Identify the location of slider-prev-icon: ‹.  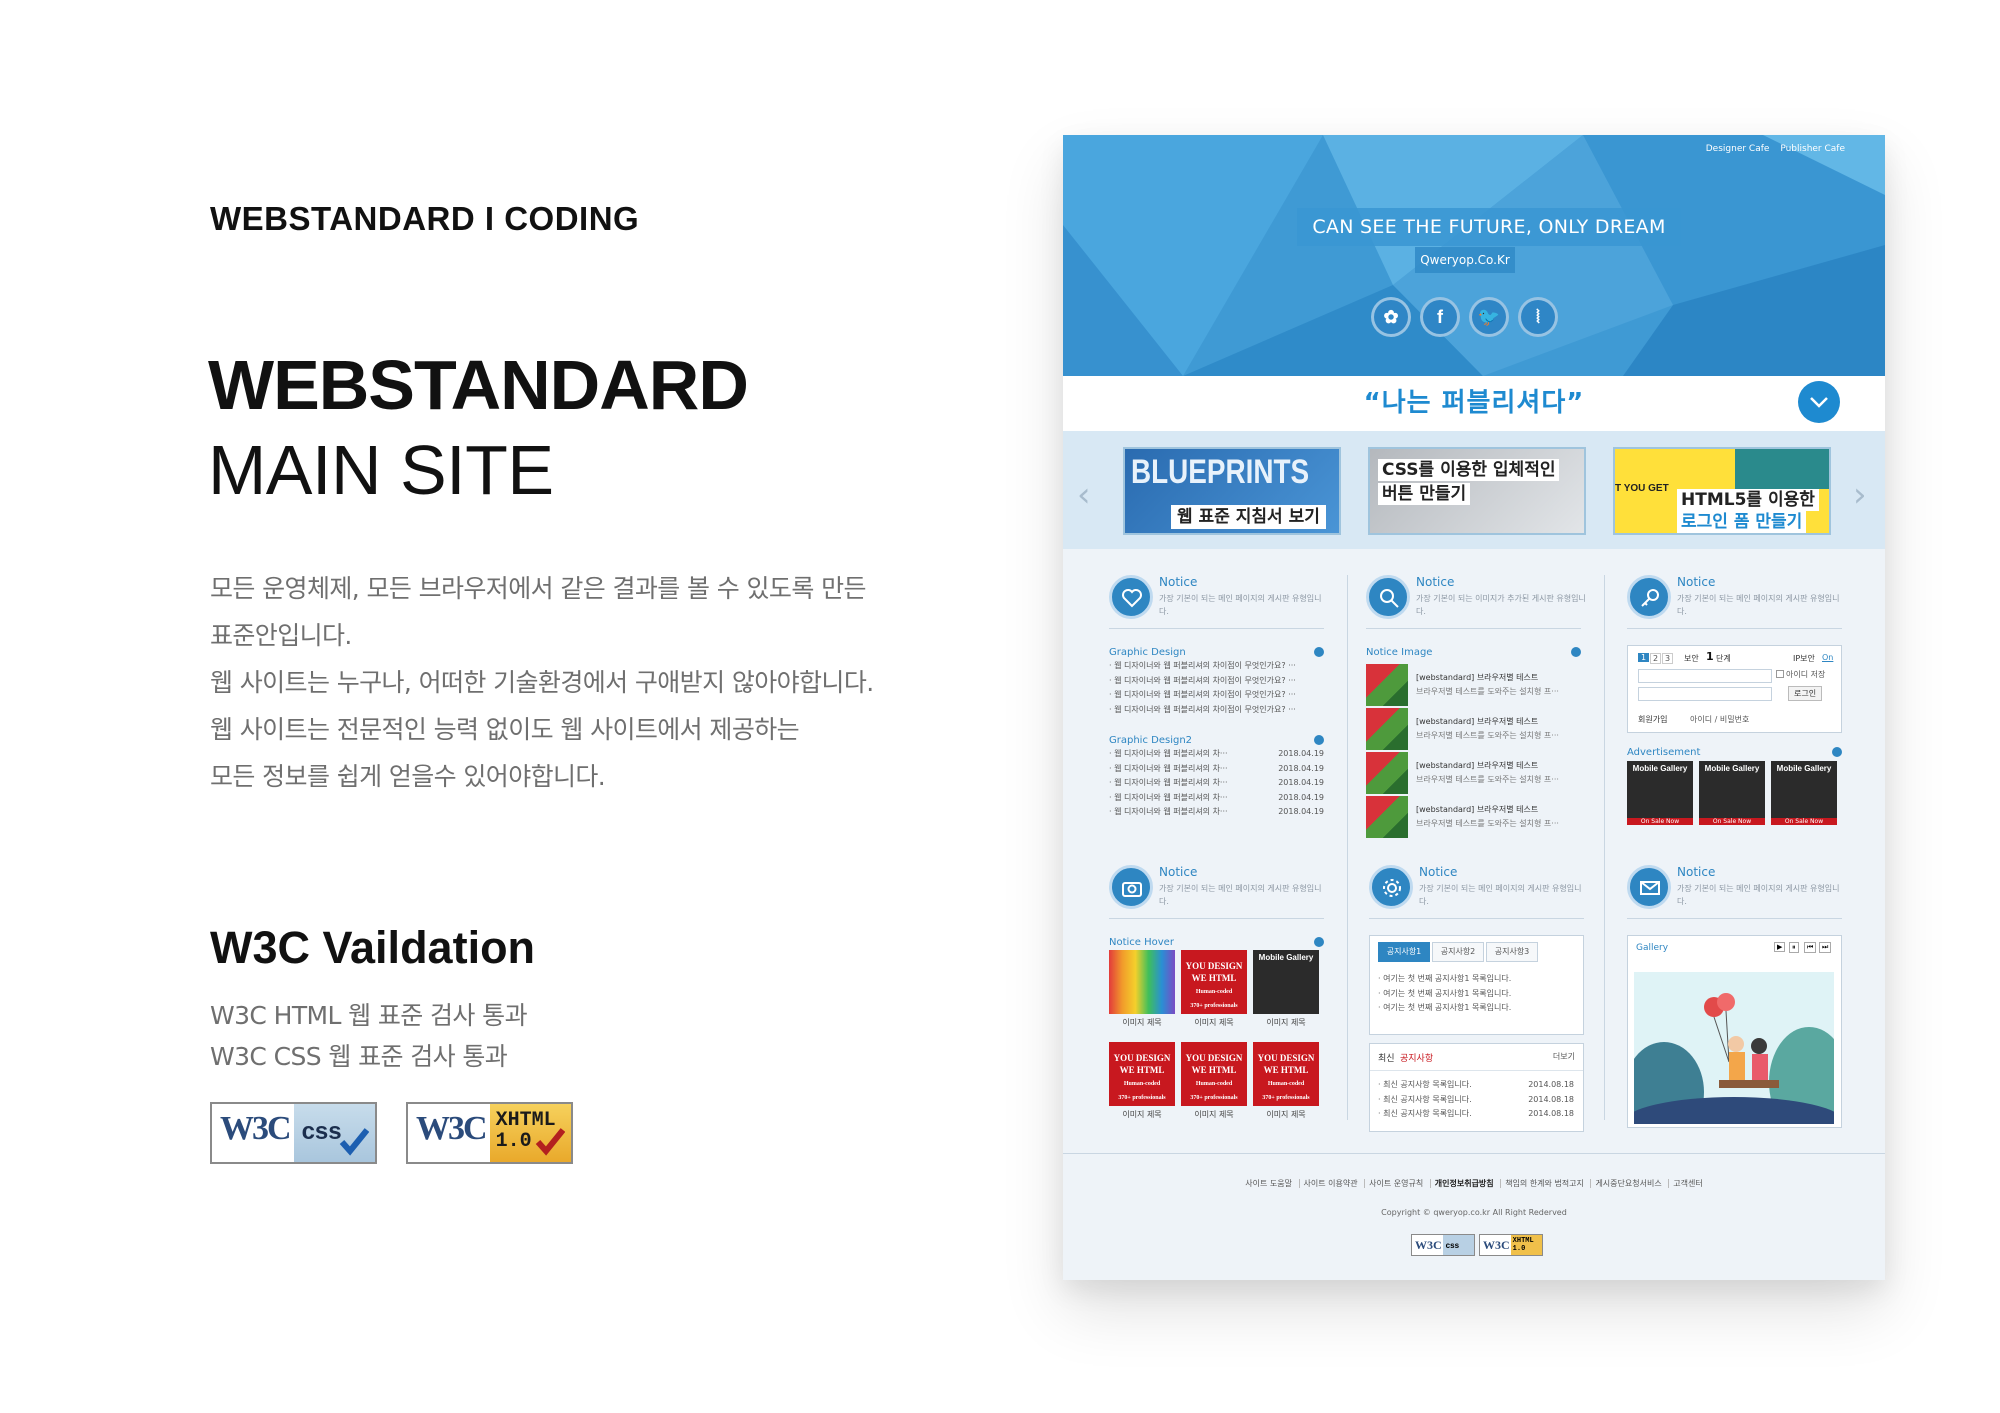
(1084, 495).